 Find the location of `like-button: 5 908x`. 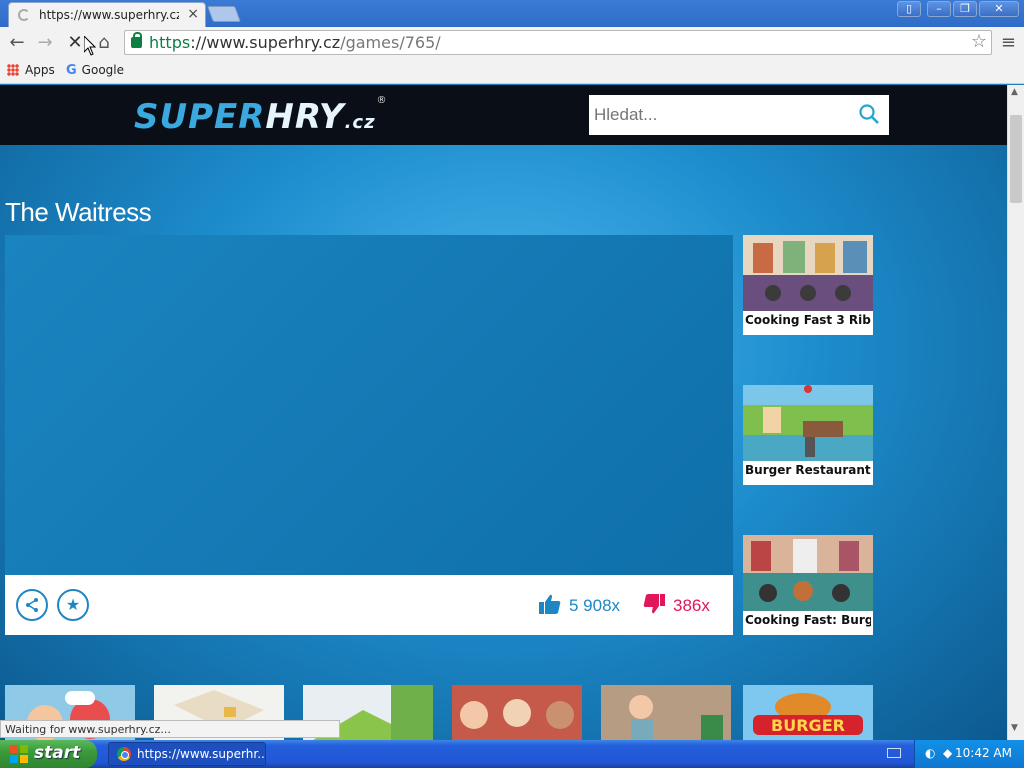

like-button: 5 908x is located at coordinates (579, 605).